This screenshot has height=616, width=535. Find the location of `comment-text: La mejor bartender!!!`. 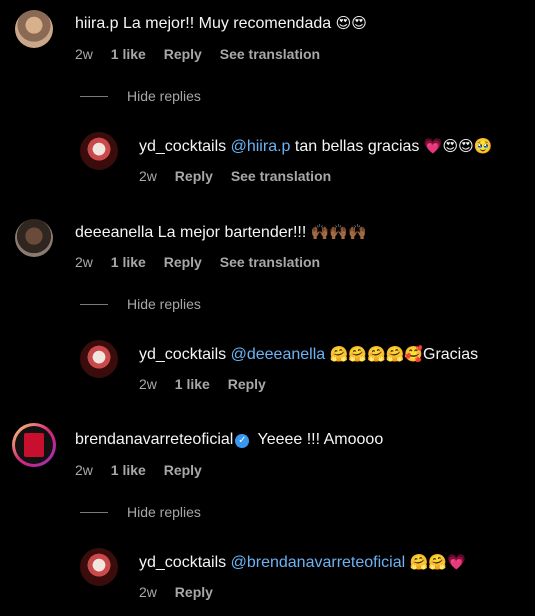

comment-text: La mejor bartender!!! is located at coordinates (232, 232).